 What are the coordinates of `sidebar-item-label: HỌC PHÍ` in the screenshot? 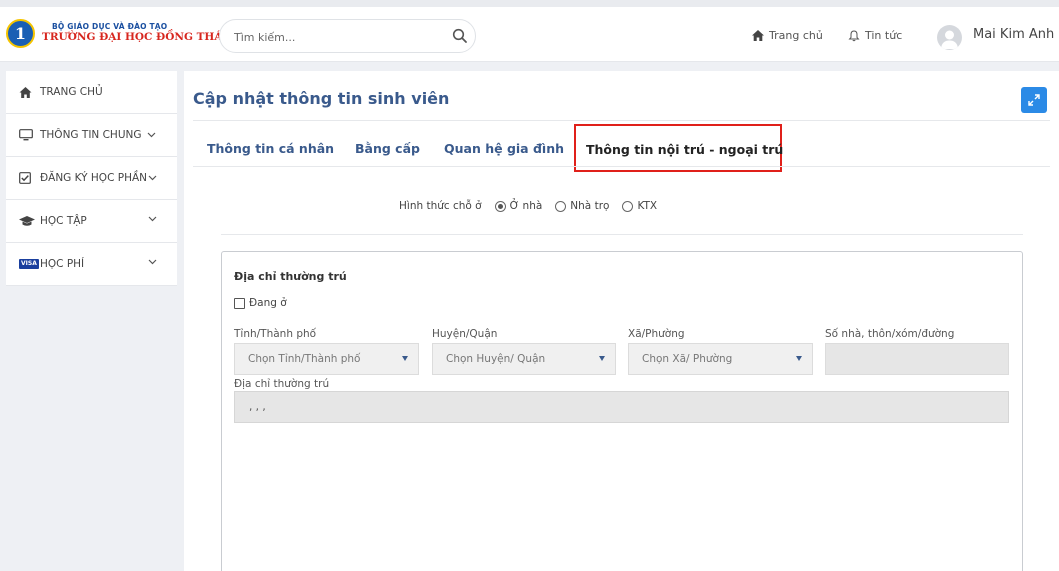 It's located at (62, 264).